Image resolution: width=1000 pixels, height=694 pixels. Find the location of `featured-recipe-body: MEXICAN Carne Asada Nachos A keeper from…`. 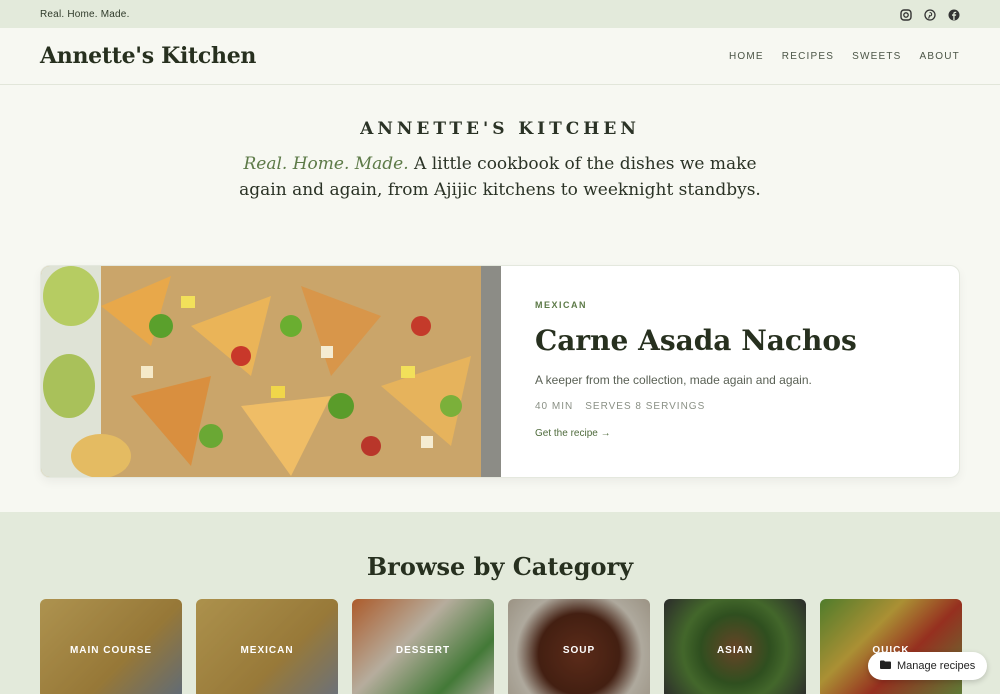

featured-recipe-body: MEXICAN Carne Asada Nachos A keeper from… is located at coordinates (696, 371).